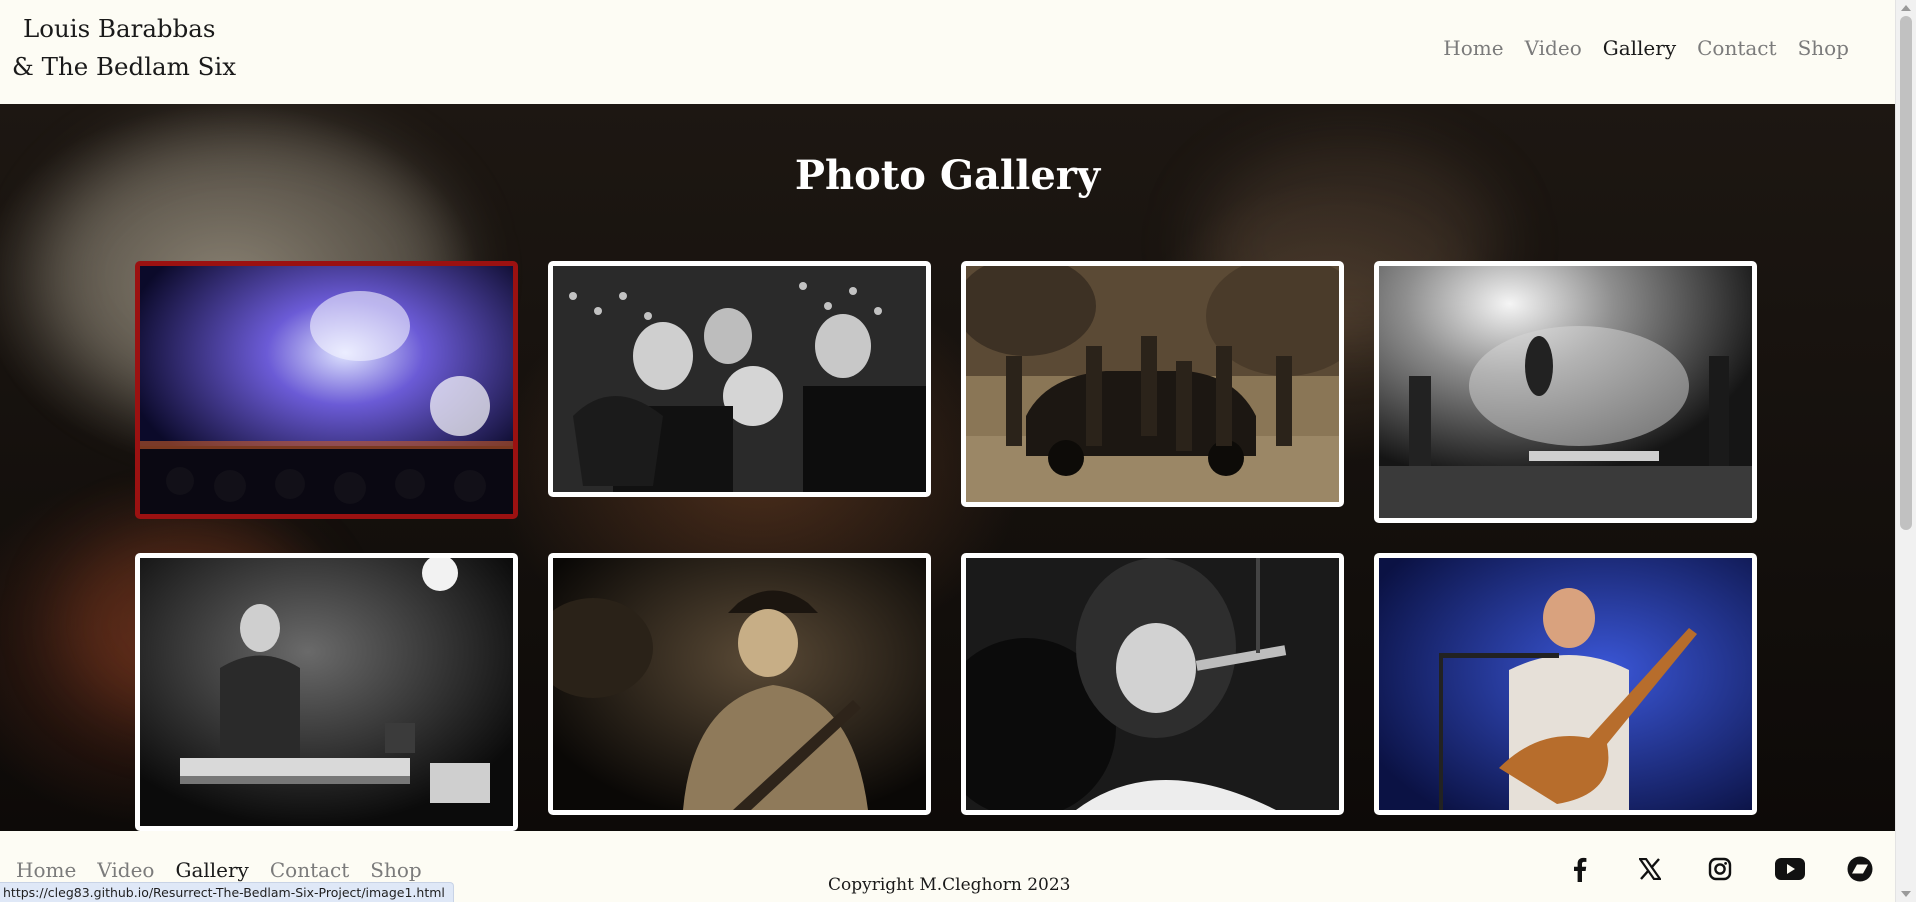 This screenshot has width=1916, height=902. Describe the element at coordinates (1736, 48) in the screenshot. I see `nav-contact: Contact` at that location.